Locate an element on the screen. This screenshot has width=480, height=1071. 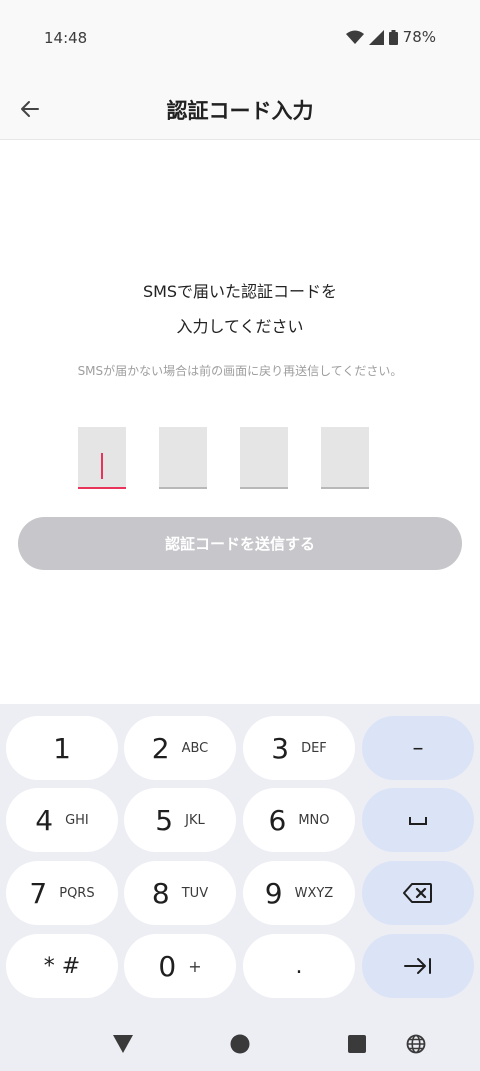
tab-next-icon is located at coordinates (417, 966).